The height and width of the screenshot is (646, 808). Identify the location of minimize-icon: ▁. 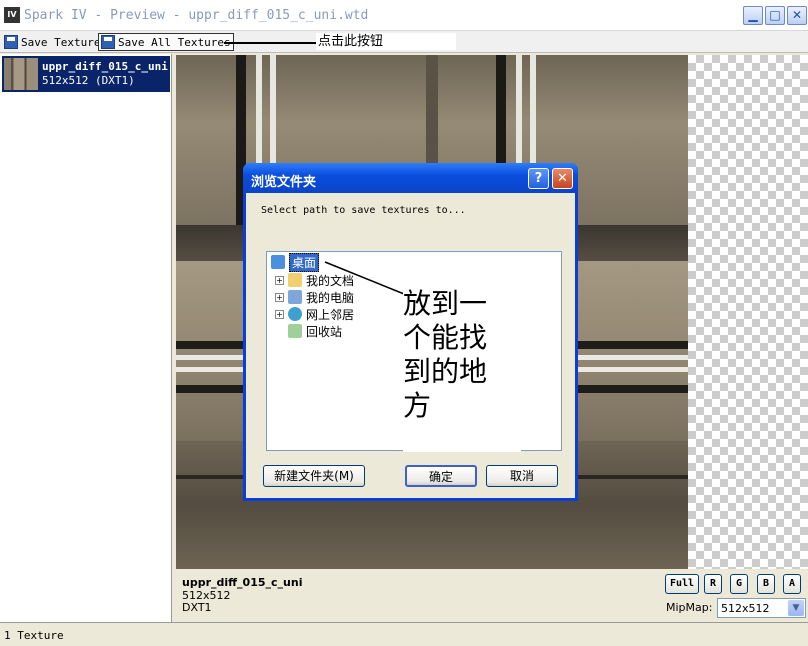
(753, 15).